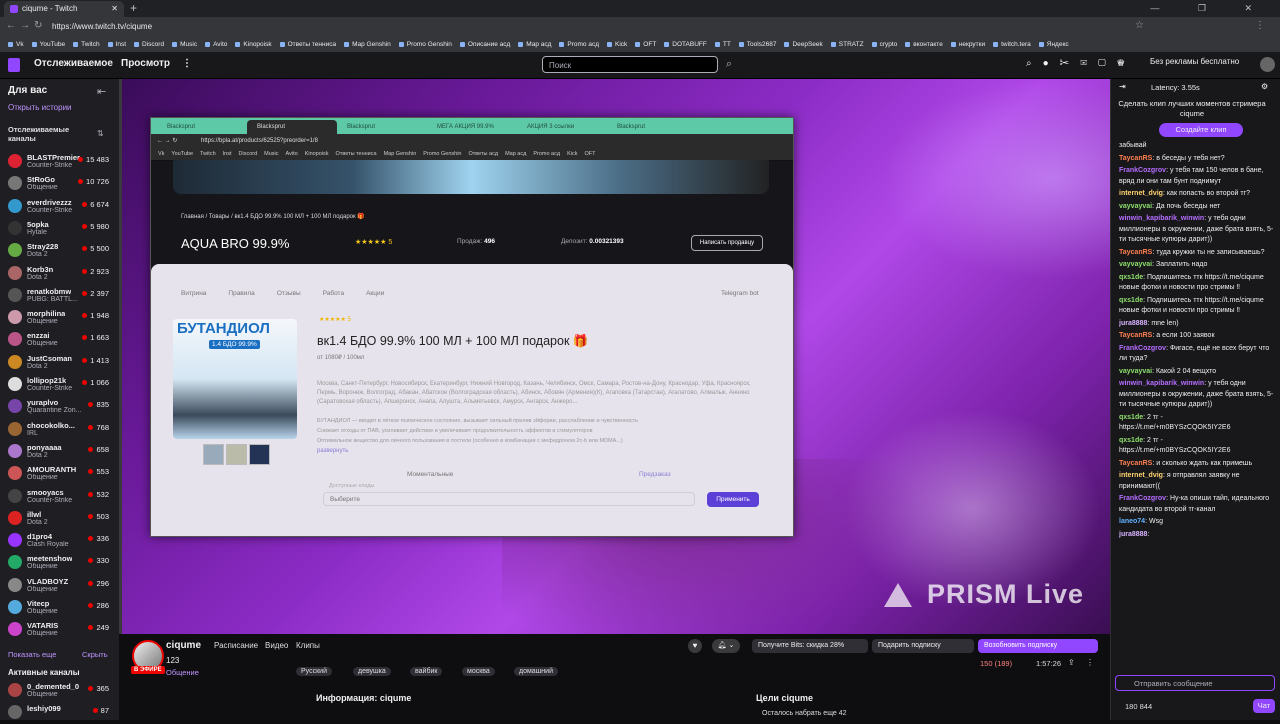 The image size is (1280, 724). What do you see at coordinates (182, 672) in the screenshot?
I see `stream-category: Общение` at bounding box center [182, 672].